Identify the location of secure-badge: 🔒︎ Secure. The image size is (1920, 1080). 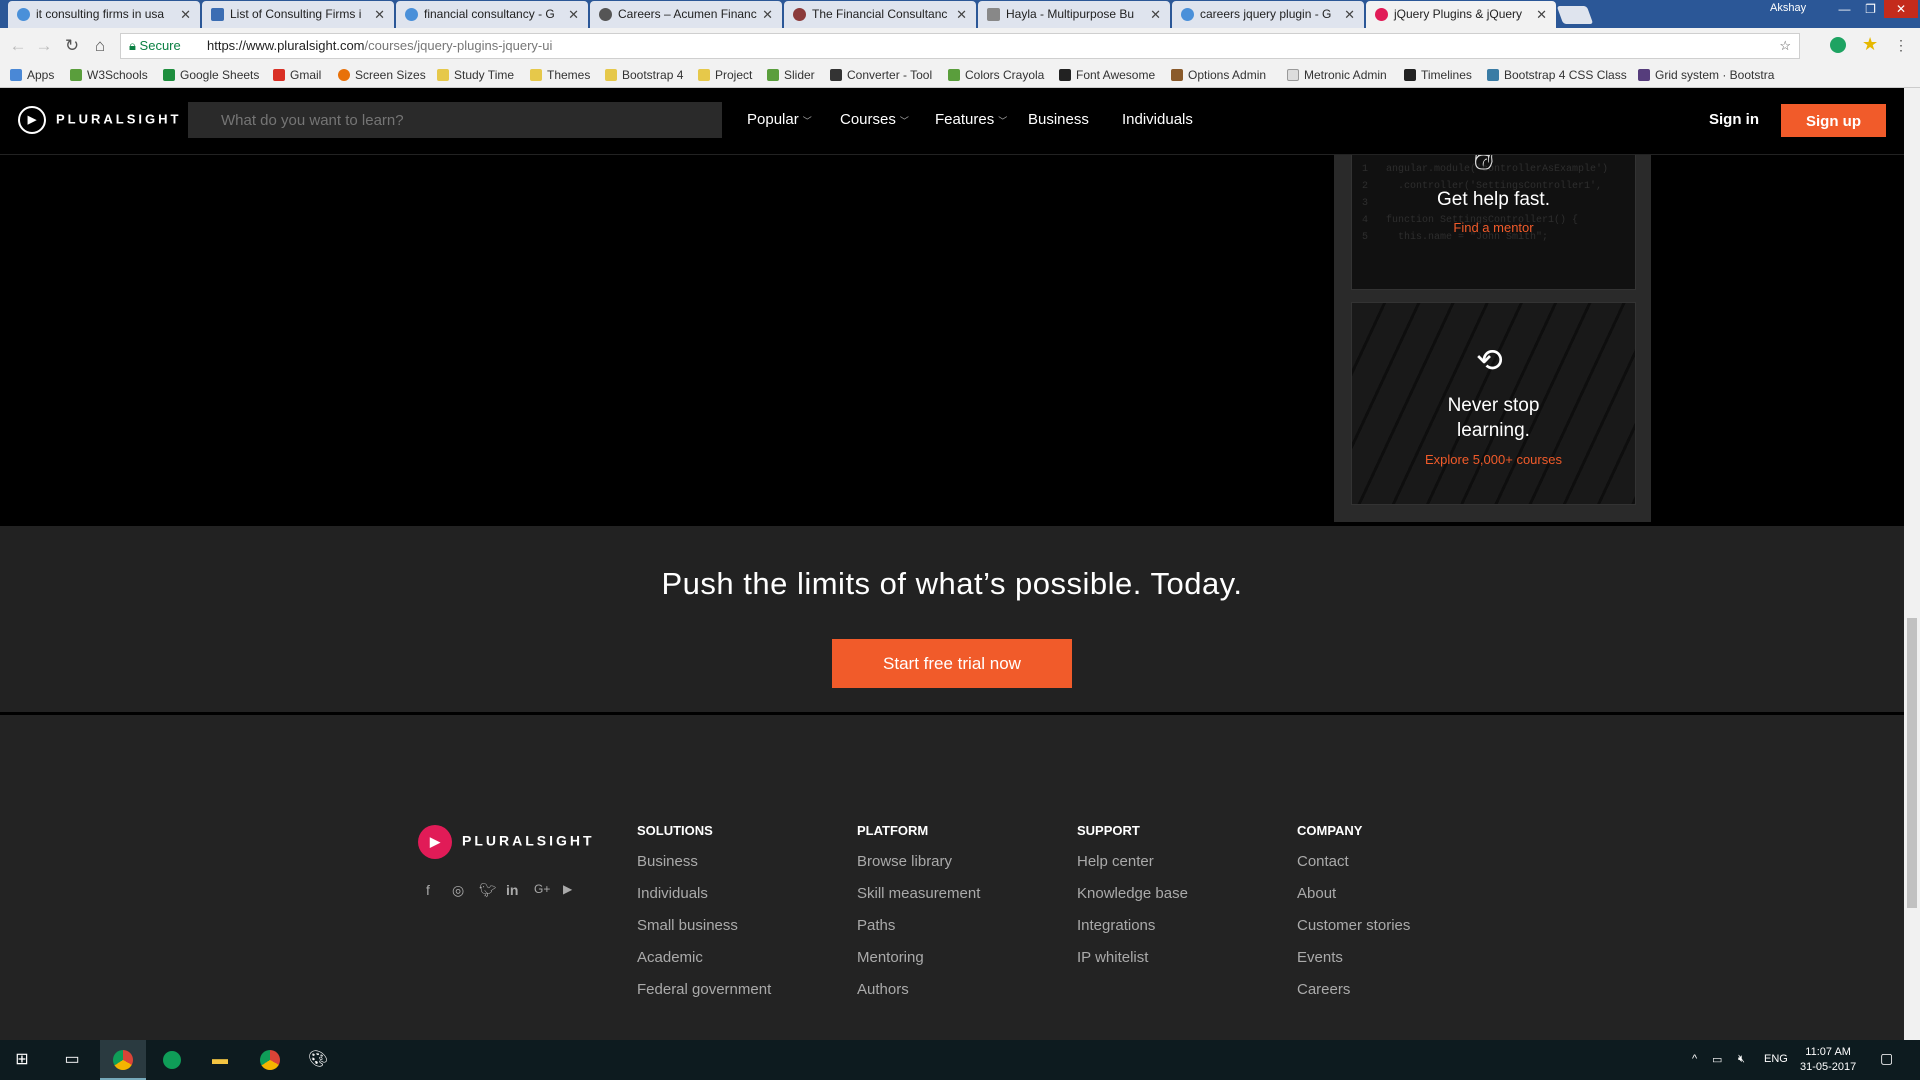
(155, 46).